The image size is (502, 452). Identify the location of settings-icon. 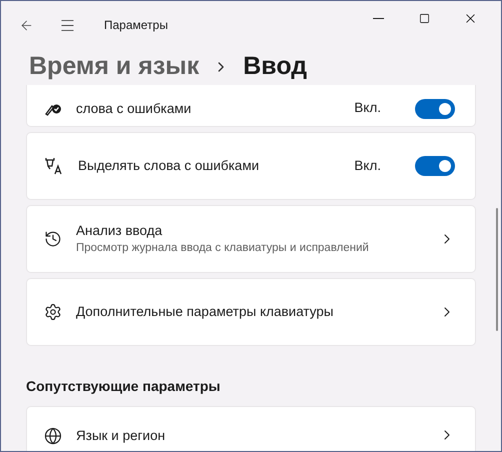
(53, 312).